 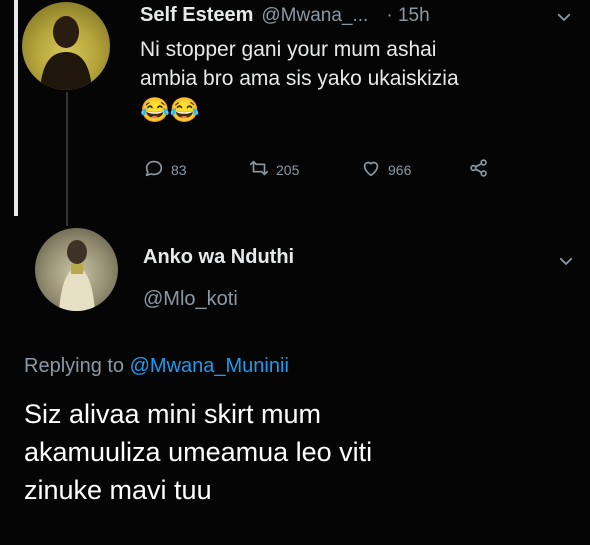 What do you see at coordinates (179, 169) in the screenshot?
I see `reply-count: 83` at bounding box center [179, 169].